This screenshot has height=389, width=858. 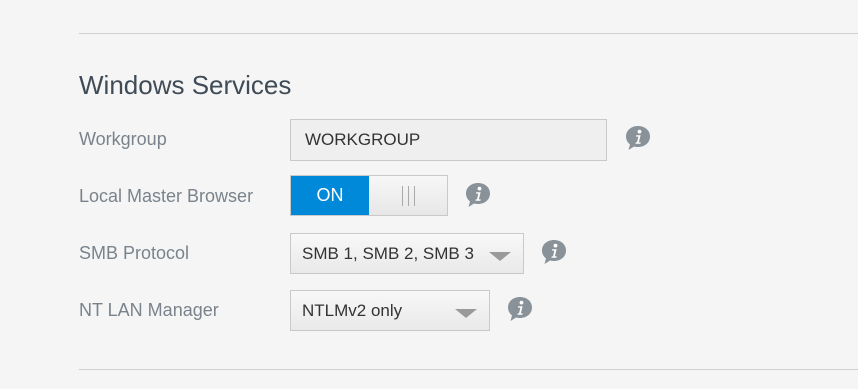 I want to click on workgroup-label: Workgroup, so click(x=123, y=139).